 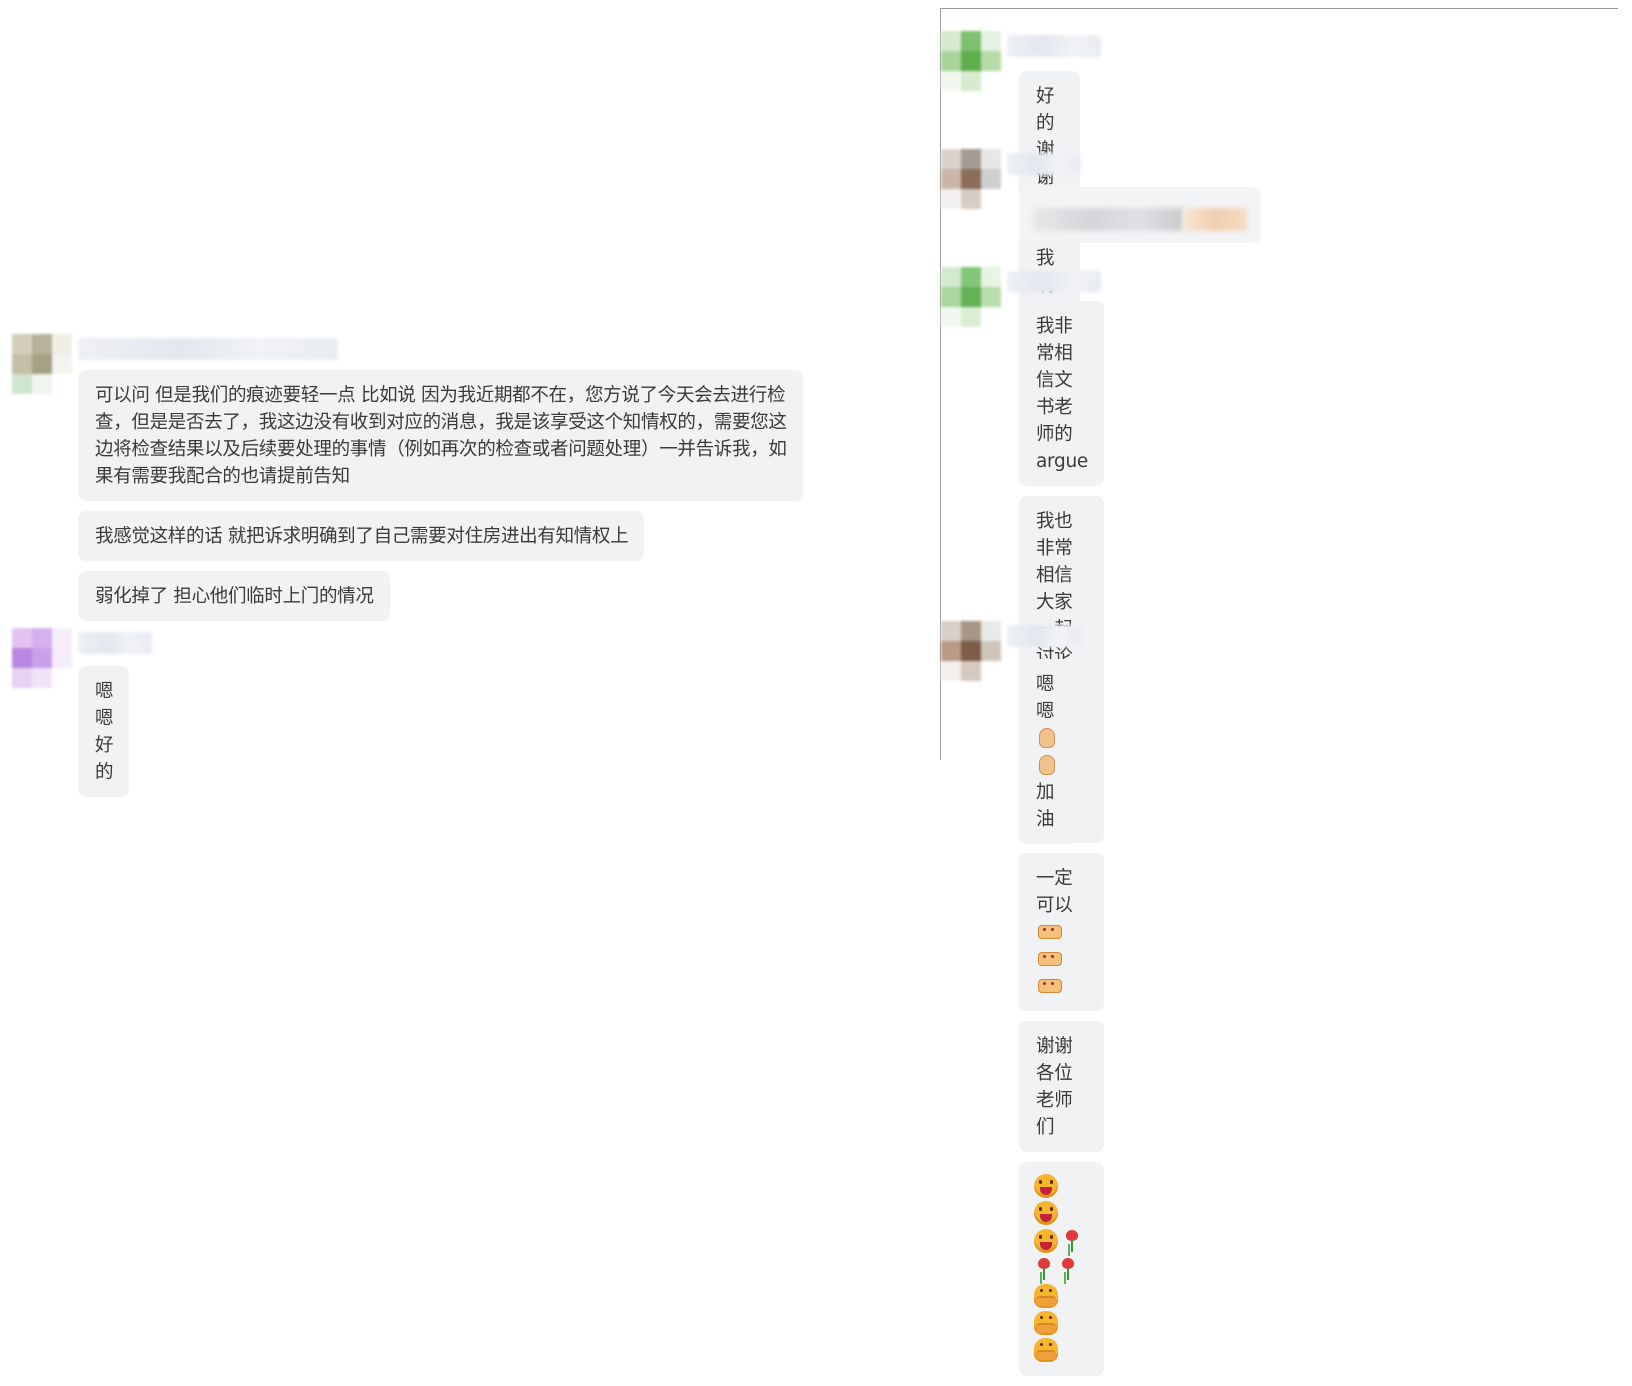 I want to click on message-bubble: 我感觉这样的话 就把诉求明确到了自己需要对住房进出有知情权上, so click(x=361, y=536).